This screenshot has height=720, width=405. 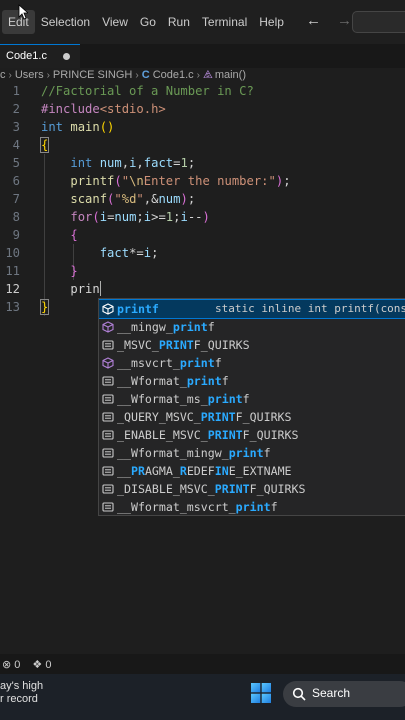 What do you see at coordinates (211, 327) in the screenshot?
I see `label-segment: f` at bounding box center [211, 327].